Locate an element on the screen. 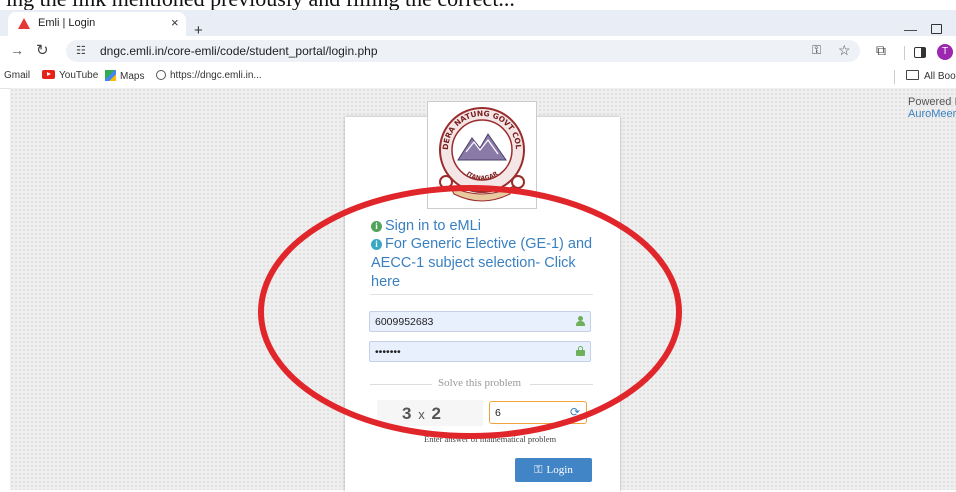  ge-selection-text-3: here is located at coordinates (386, 282).